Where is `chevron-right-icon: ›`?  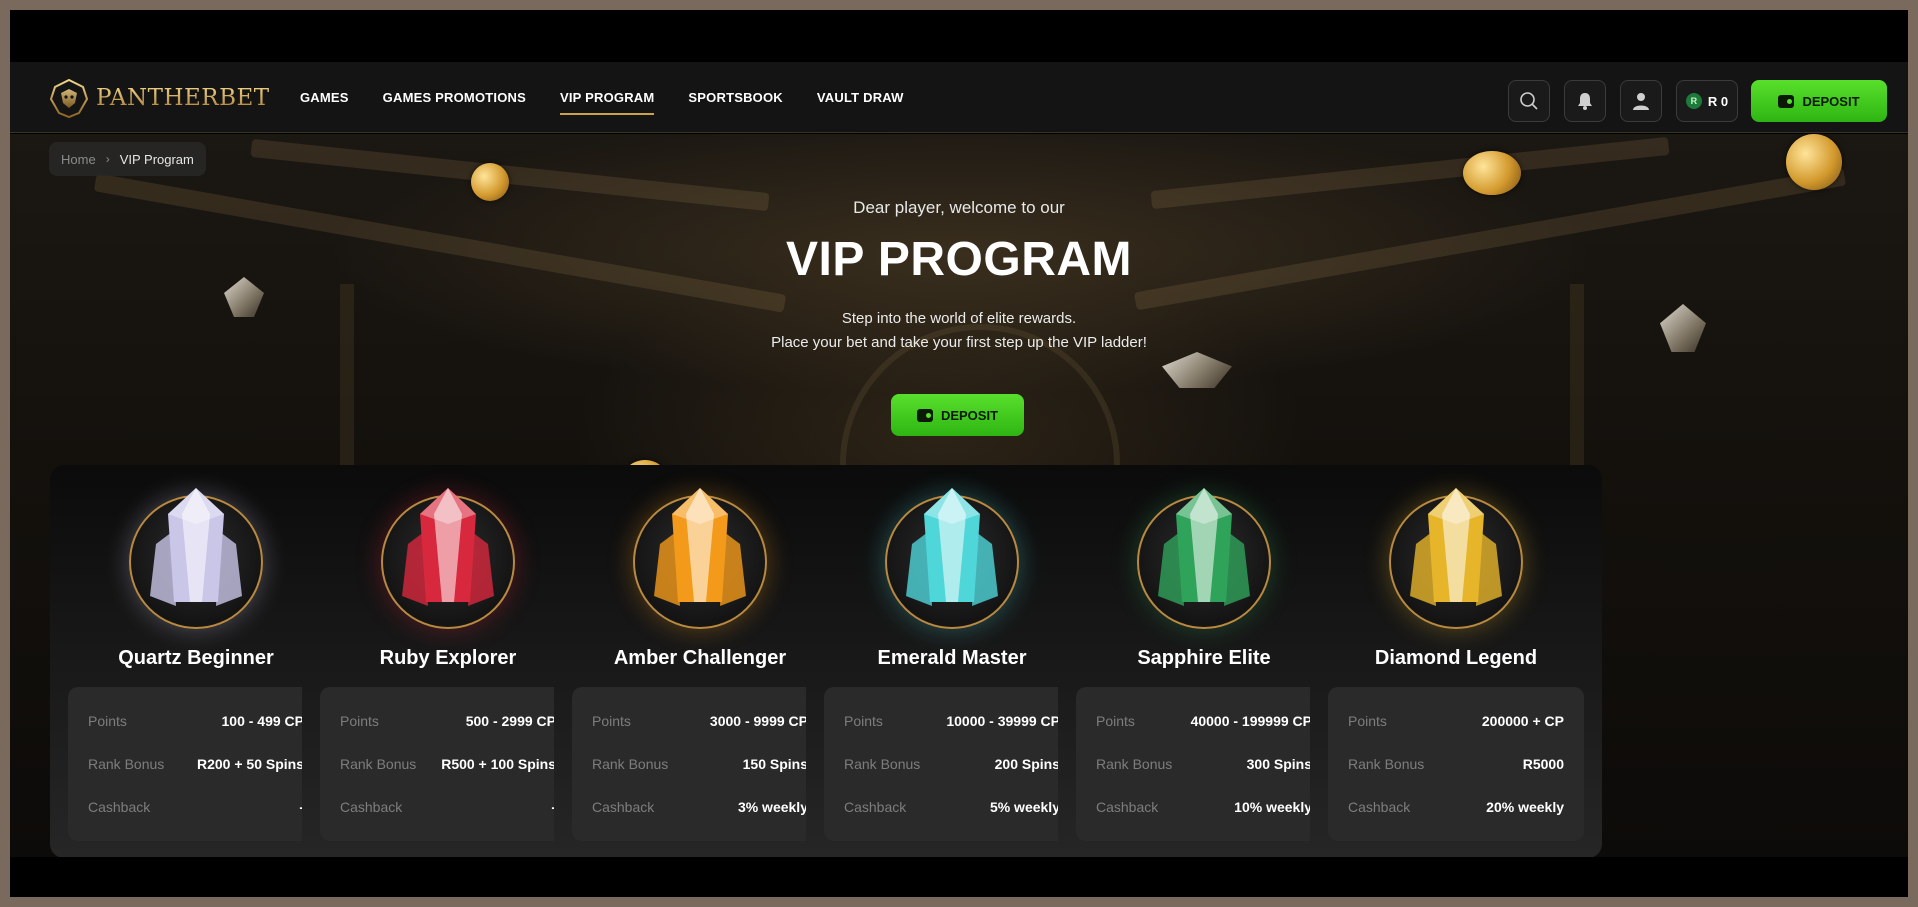 chevron-right-icon: › is located at coordinates (107, 159).